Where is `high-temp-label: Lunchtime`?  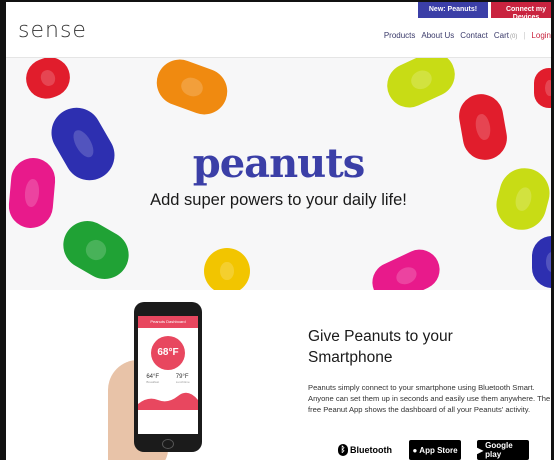 high-temp-label: Lunchtime is located at coordinates (182, 382).